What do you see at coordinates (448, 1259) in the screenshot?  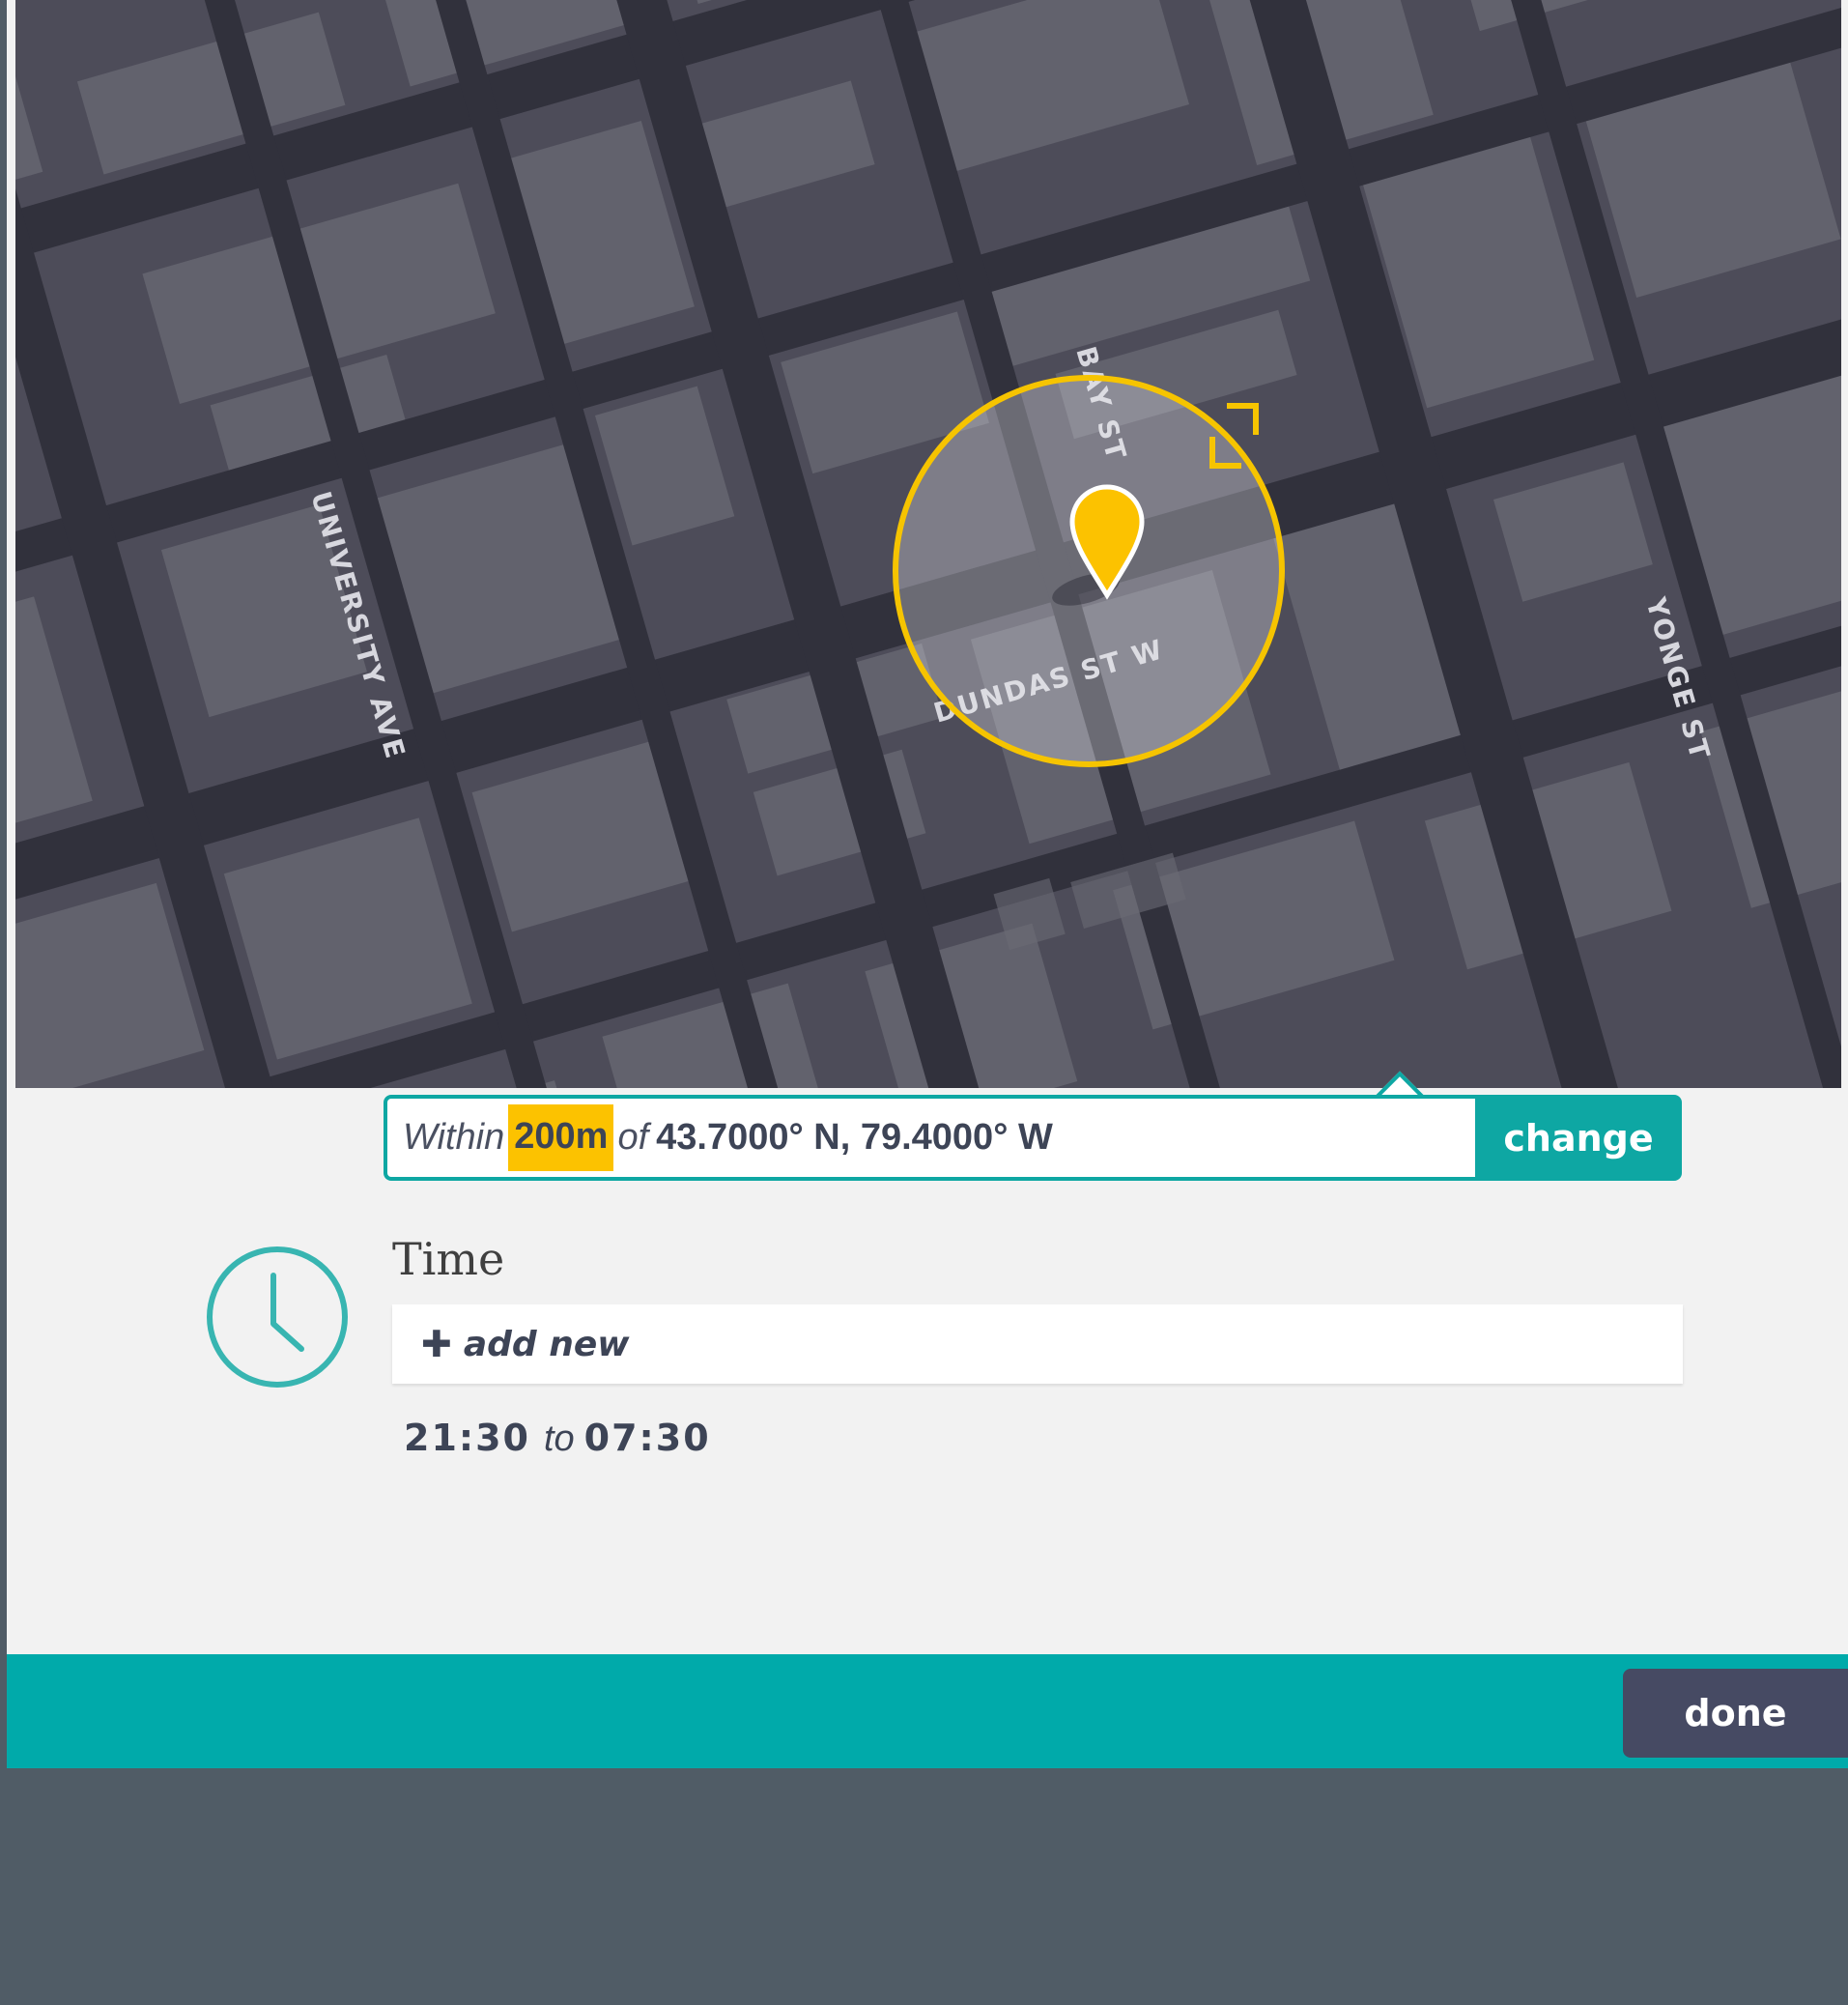 I see `time-section-title: Time` at bounding box center [448, 1259].